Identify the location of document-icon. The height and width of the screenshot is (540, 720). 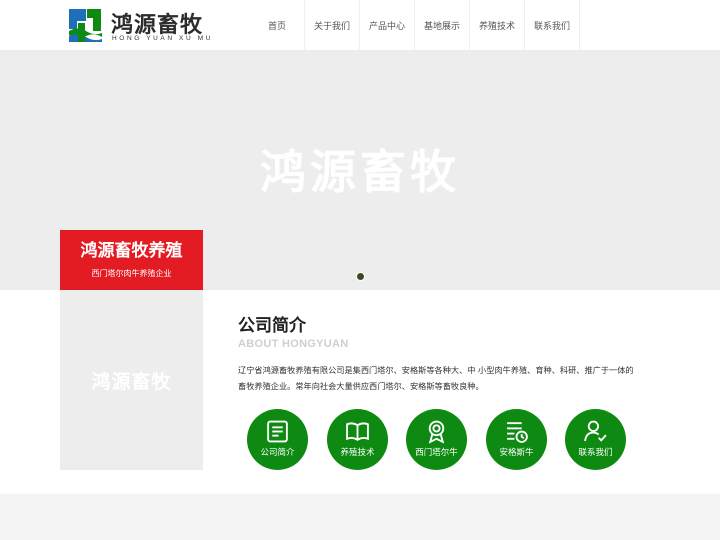
(277, 431).